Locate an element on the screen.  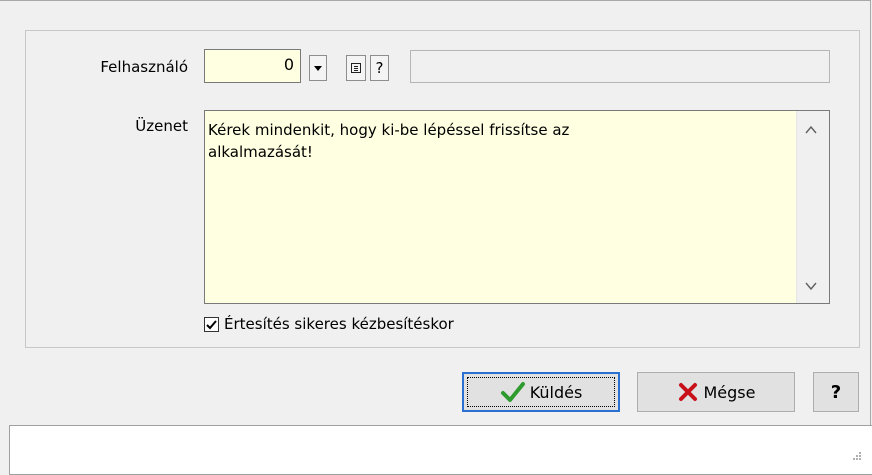
focus-rect is located at coordinates (541, 392).